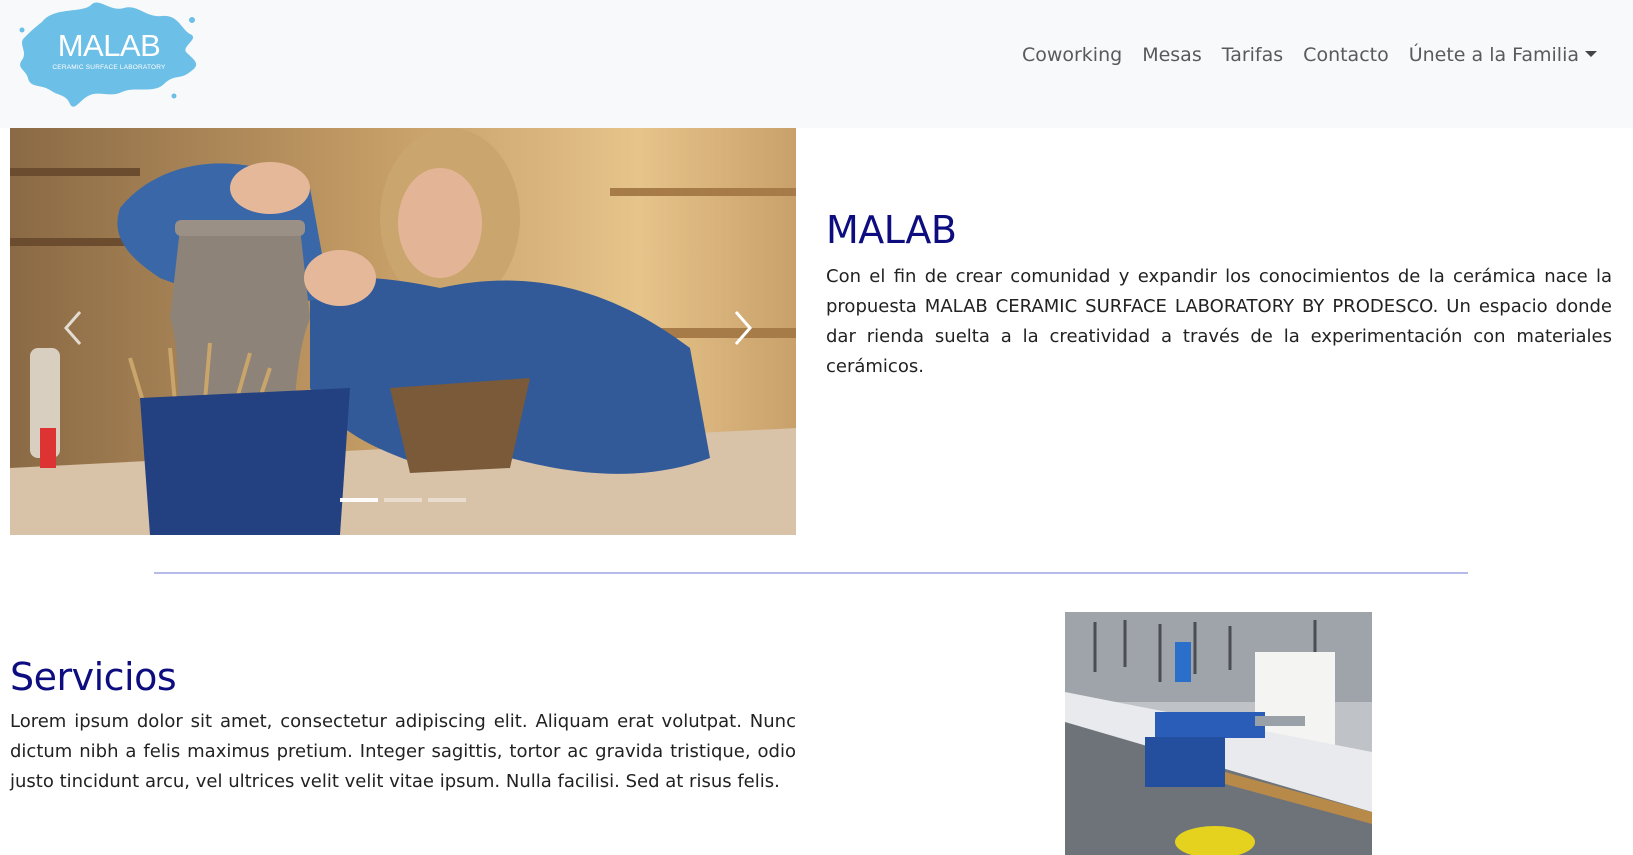 Image resolution: width=1633 pixels, height=855 pixels. I want to click on workshop-photo, so click(1218, 733).